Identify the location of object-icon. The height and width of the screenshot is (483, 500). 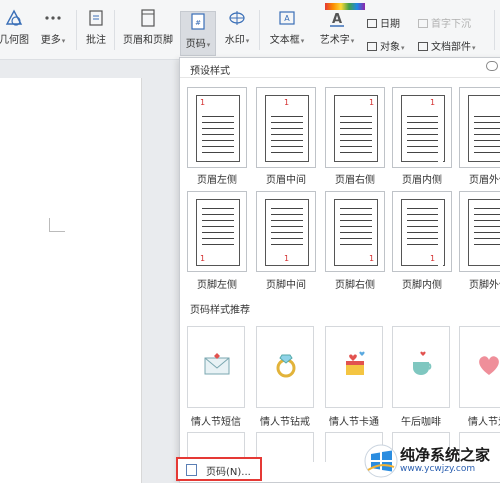
(372, 46).